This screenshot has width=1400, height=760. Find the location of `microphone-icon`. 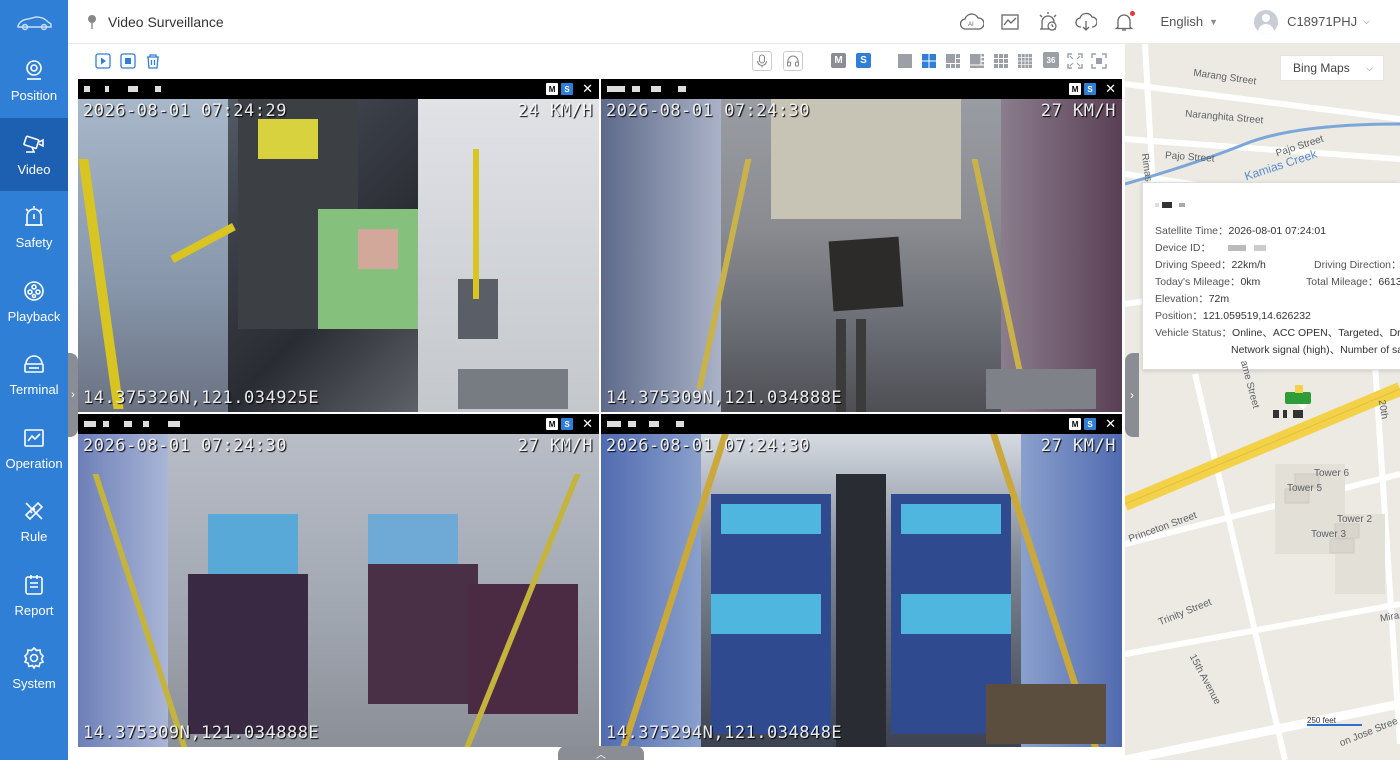

microphone-icon is located at coordinates (762, 61).